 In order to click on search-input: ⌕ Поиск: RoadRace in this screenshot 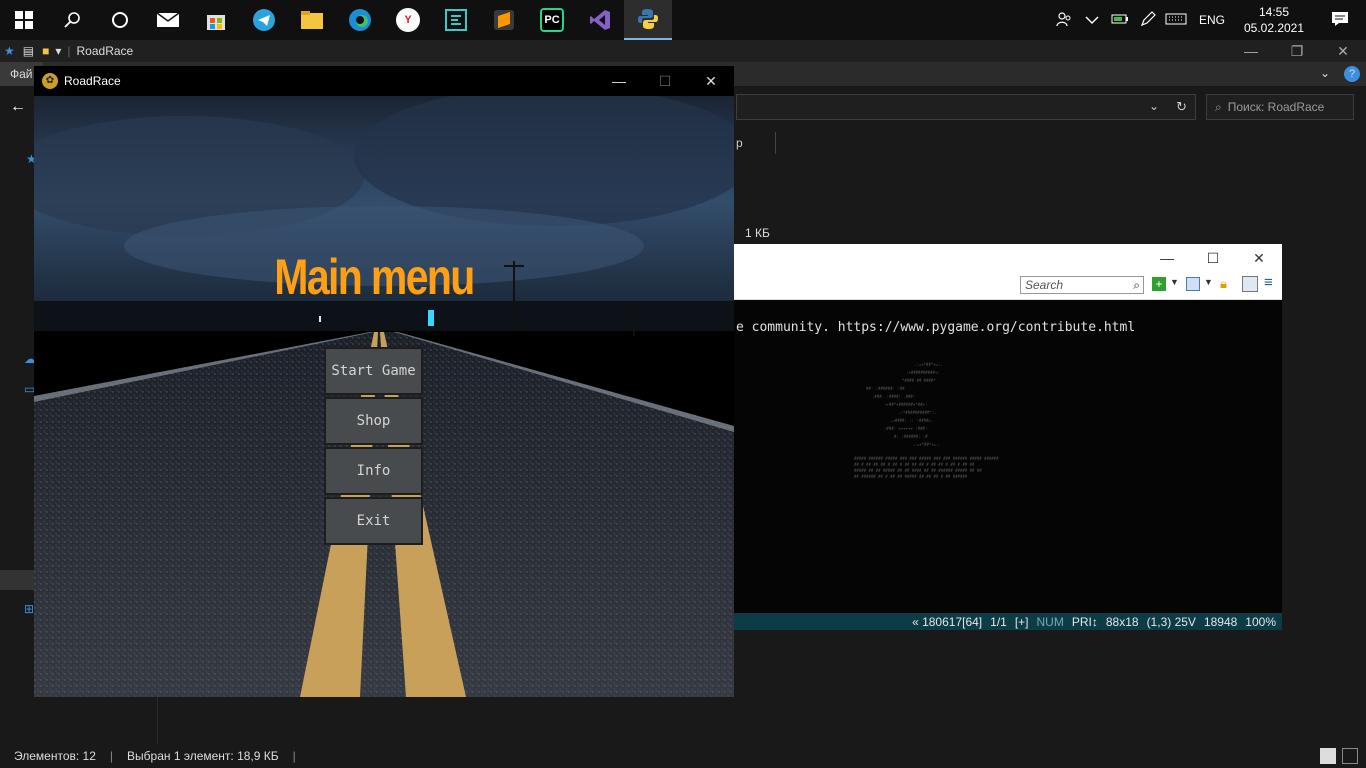, I will do `click(1280, 107)`.